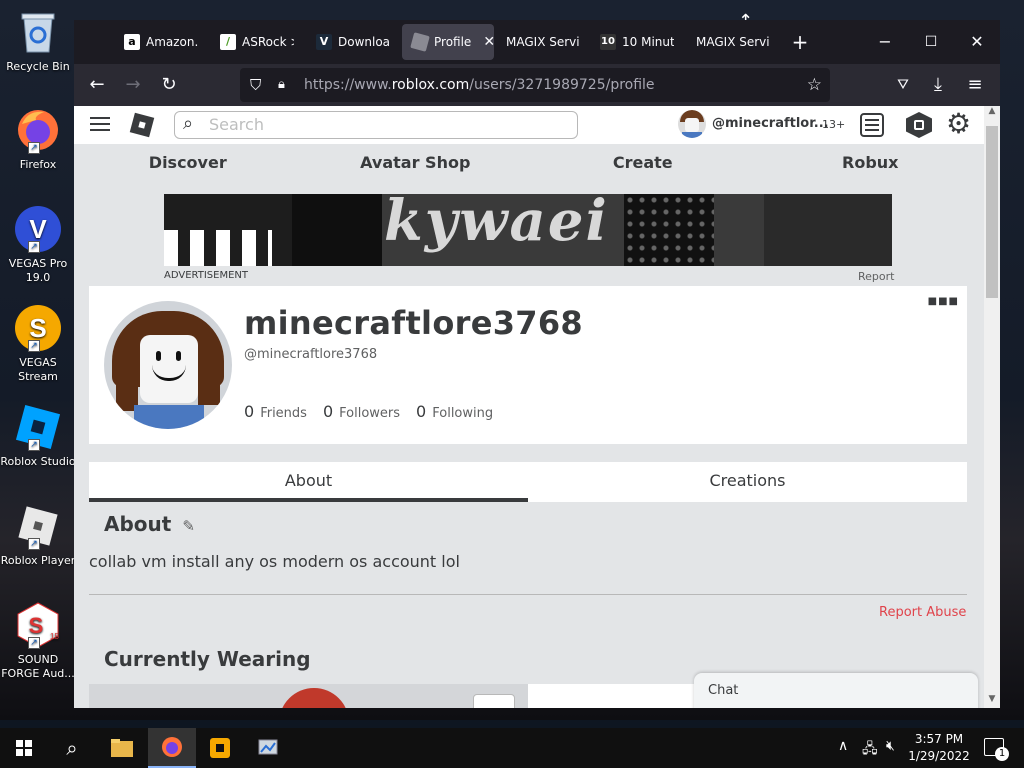 The height and width of the screenshot is (768, 1024). What do you see at coordinates (268, 748) in the screenshot?
I see `network-app-taskbar-icon` at bounding box center [268, 748].